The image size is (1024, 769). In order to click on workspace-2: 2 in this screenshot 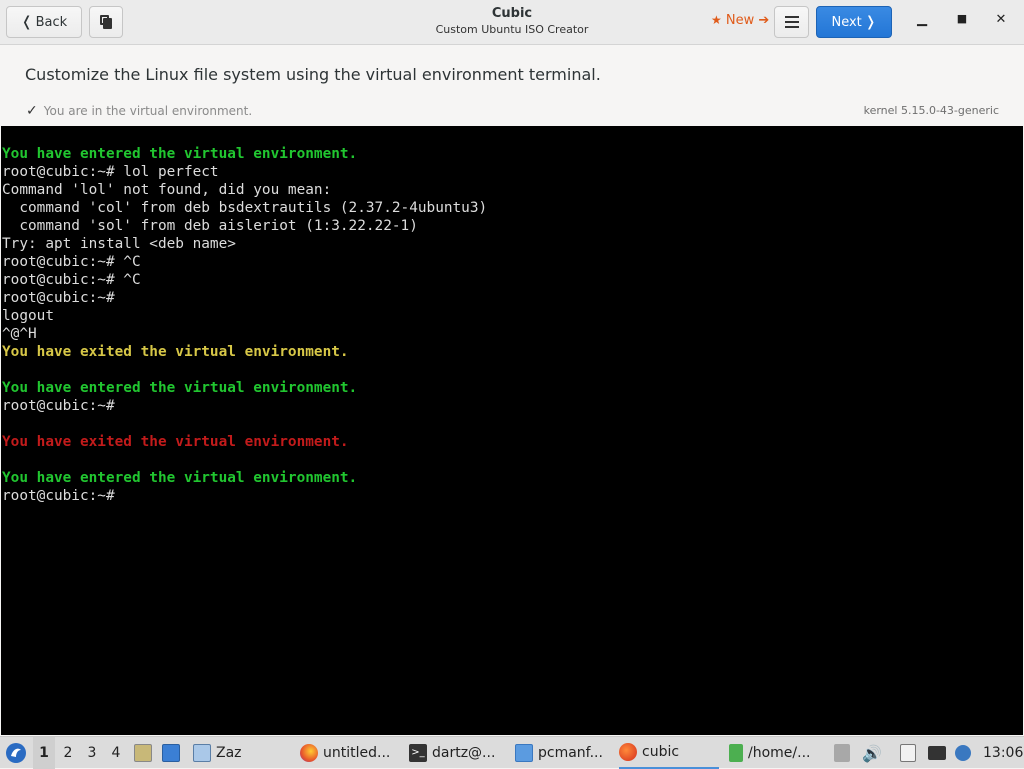, I will do `click(68, 753)`.